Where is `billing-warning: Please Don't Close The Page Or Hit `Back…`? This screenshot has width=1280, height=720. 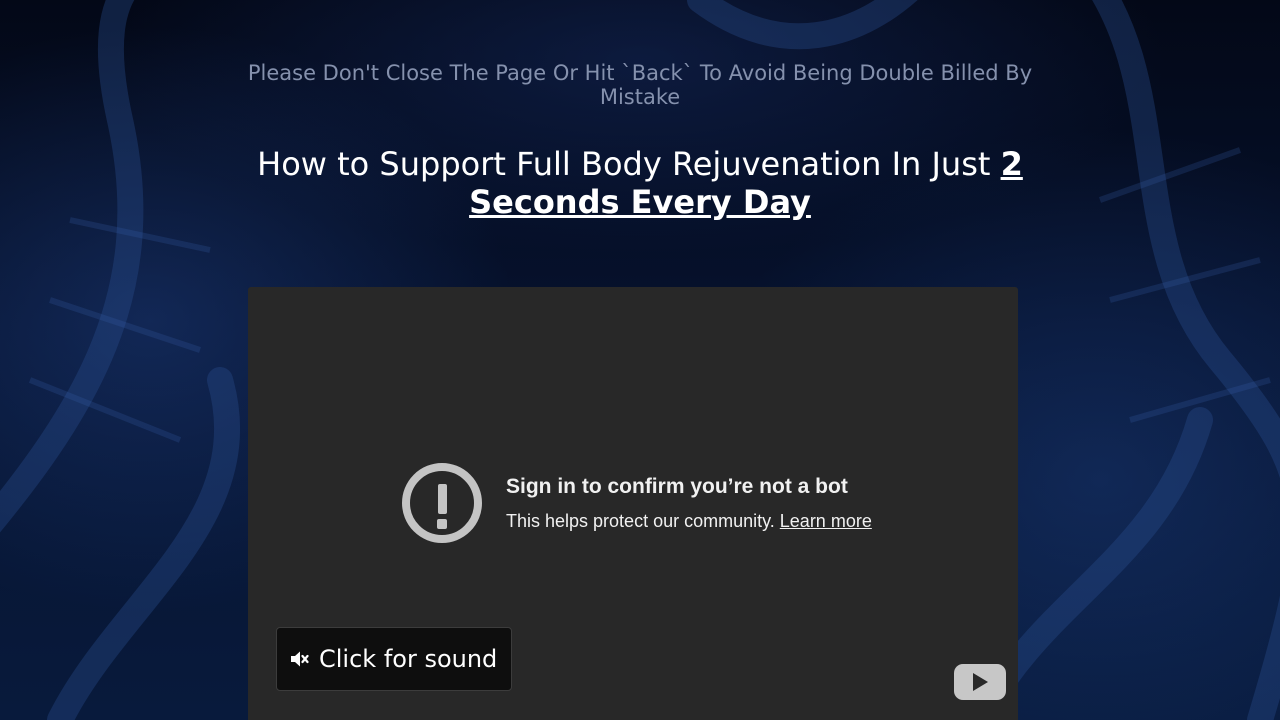 billing-warning: Please Don't Close The Page Or Hit `Back… is located at coordinates (640, 85).